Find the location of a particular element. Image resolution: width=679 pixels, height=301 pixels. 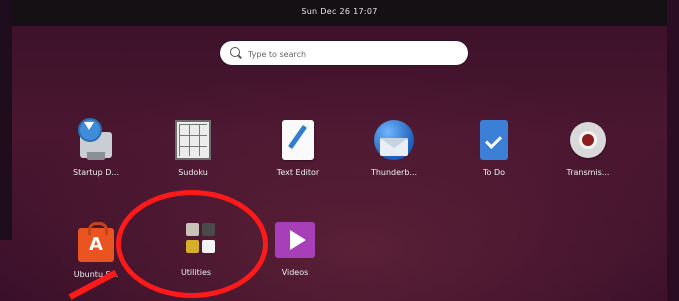

todo-icon is located at coordinates (494, 140).